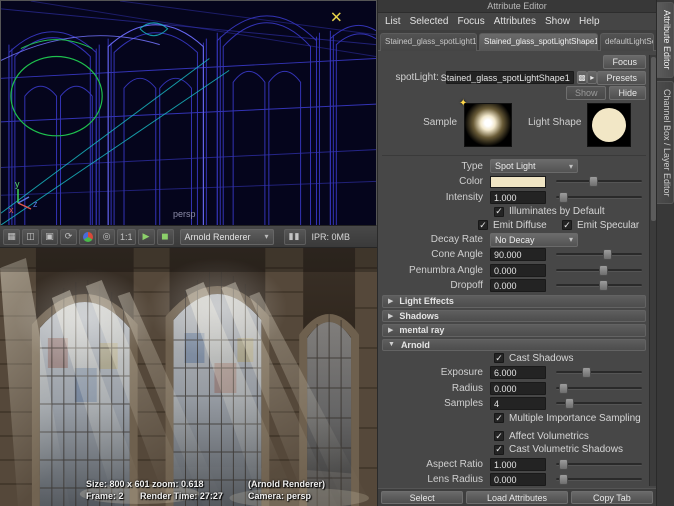 The height and width of the screenshot is (506, 674). I want to click on radius-input: 0.000, so click(518, 388).